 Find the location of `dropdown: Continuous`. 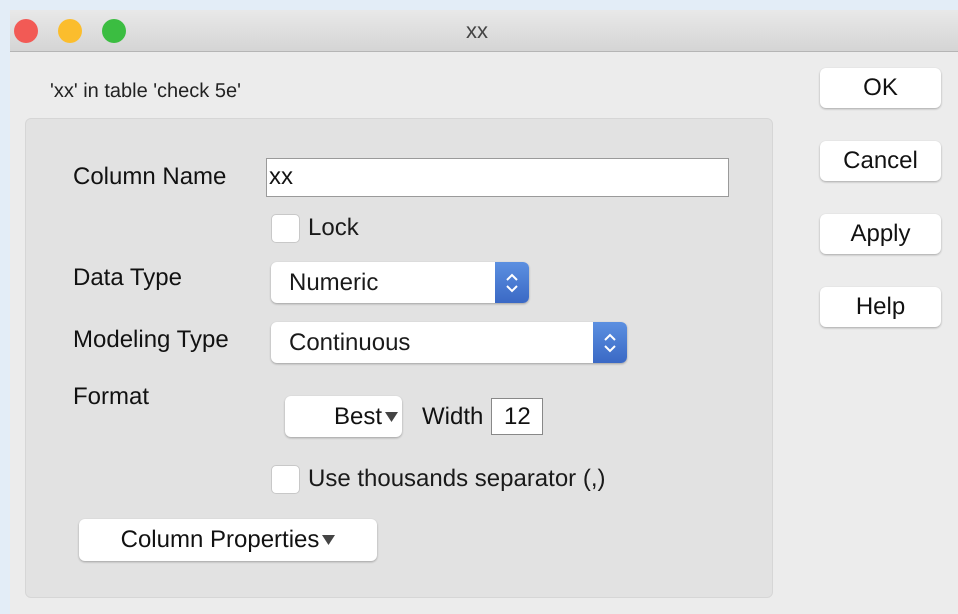

dropdown: Continuous is located at coordinates (449, 342).